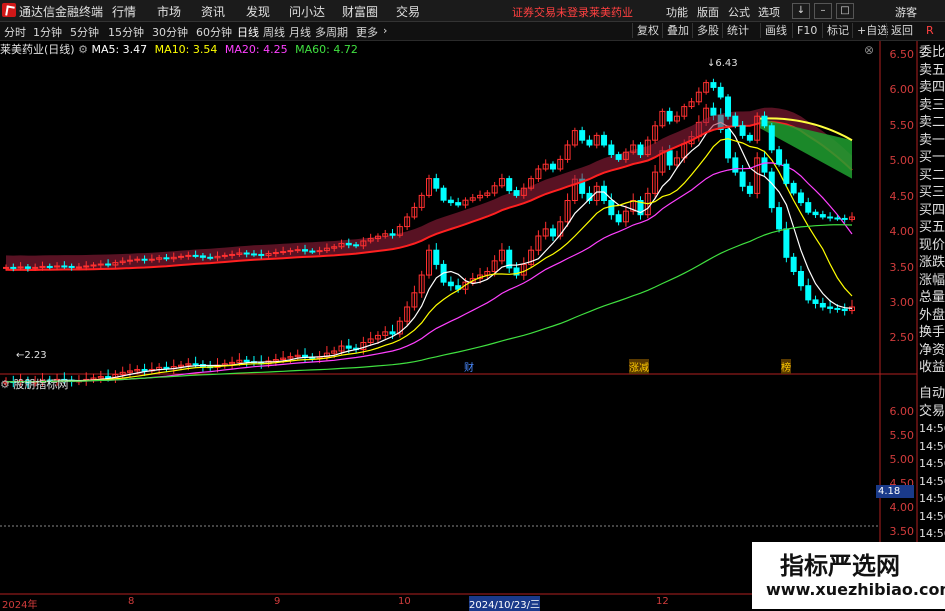 The height and width of the screenshot is (611, 945). What do you see at coordinates (932, 123) in the screenshot?
I see `side-item: 卖二` at bounding box center [932, 123].